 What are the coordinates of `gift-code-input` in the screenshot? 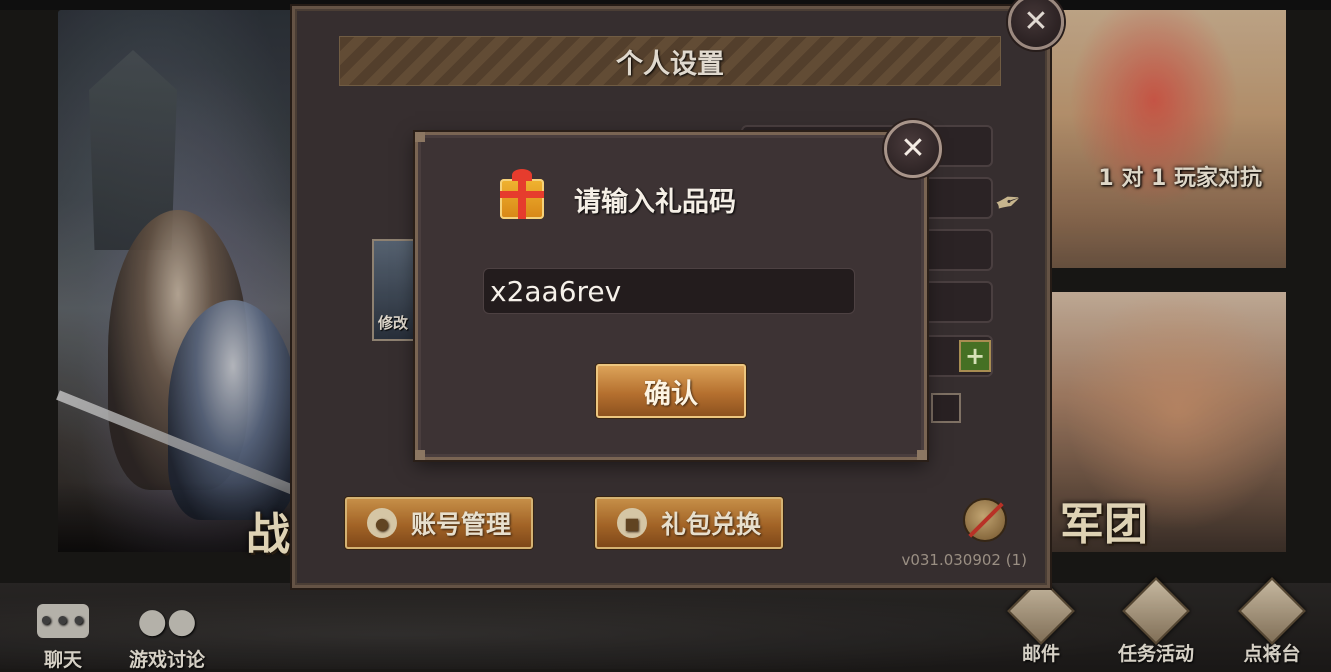 It's located at (669, 291).